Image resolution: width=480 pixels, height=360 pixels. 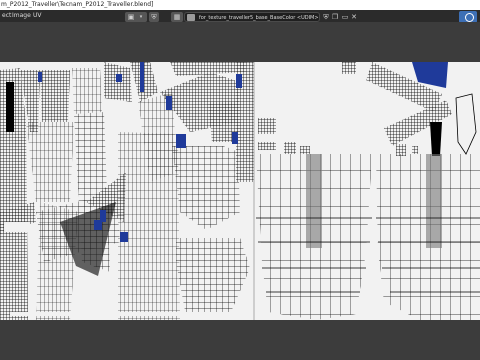 I want to click on close-icon: ✕, so click(x=354, y=17).